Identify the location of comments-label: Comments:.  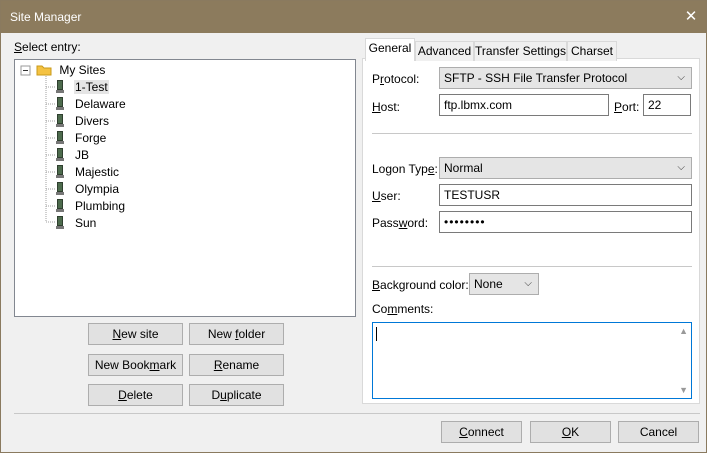
(403, 309).